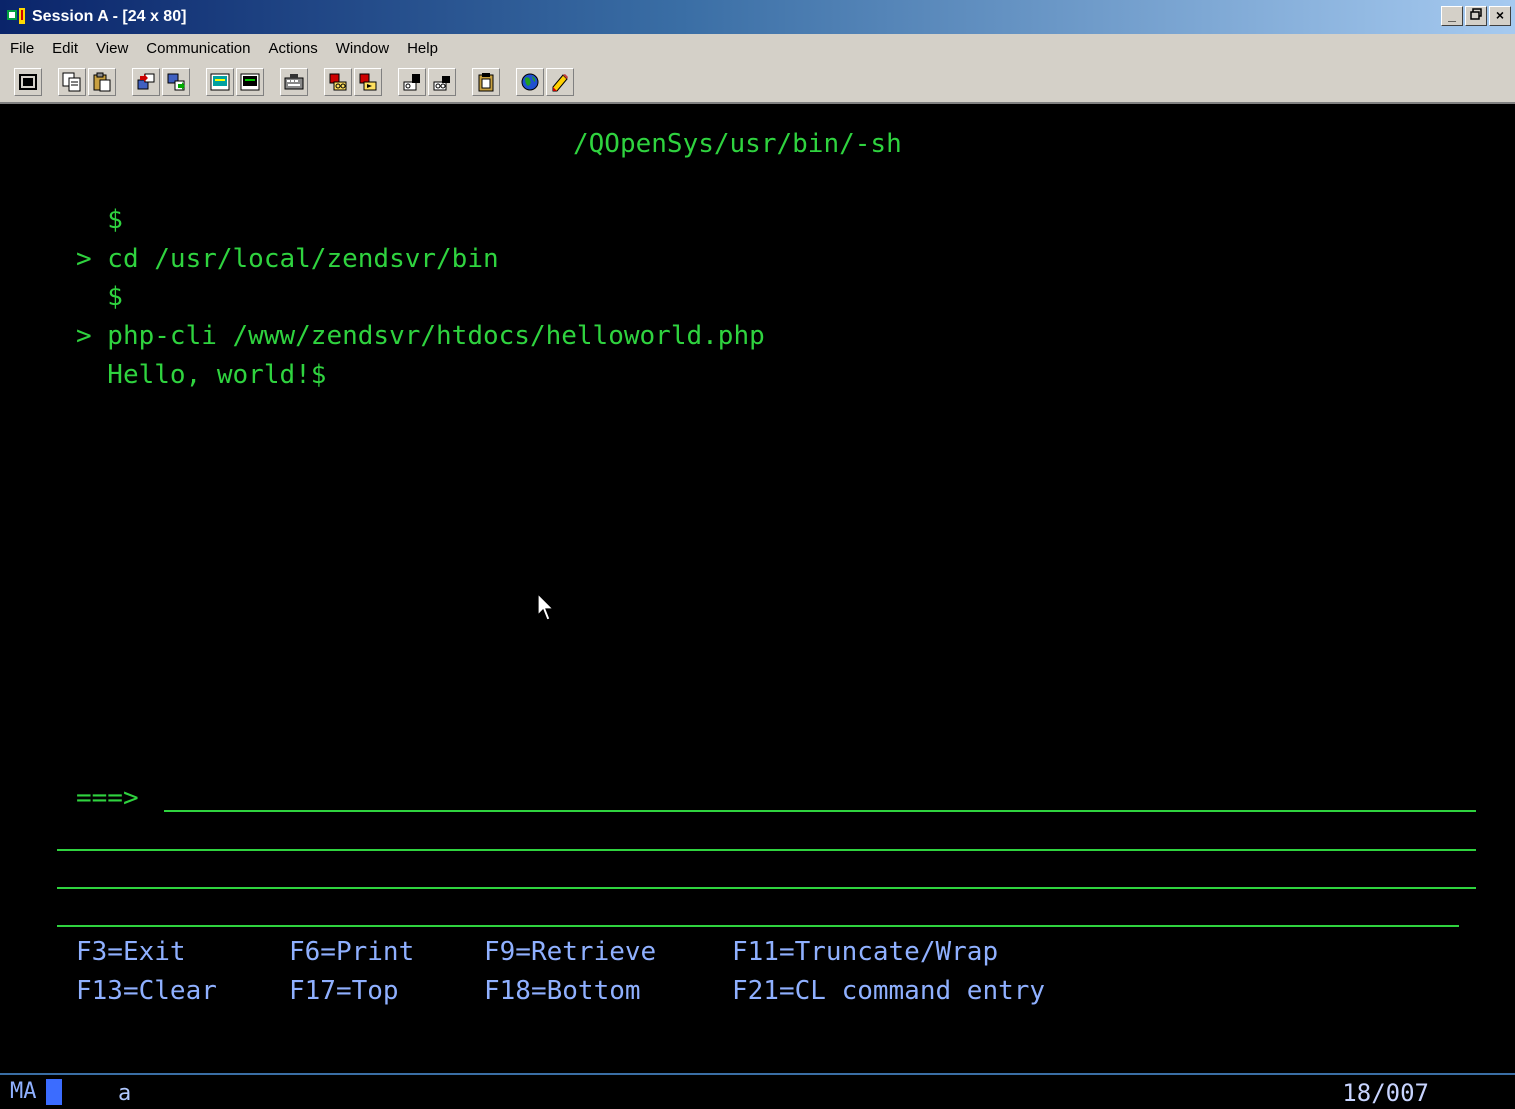  Describe the element at coordinates (109, 16) in the screenshot. I see `window-title: Session A - [24 x 80]` at that location.